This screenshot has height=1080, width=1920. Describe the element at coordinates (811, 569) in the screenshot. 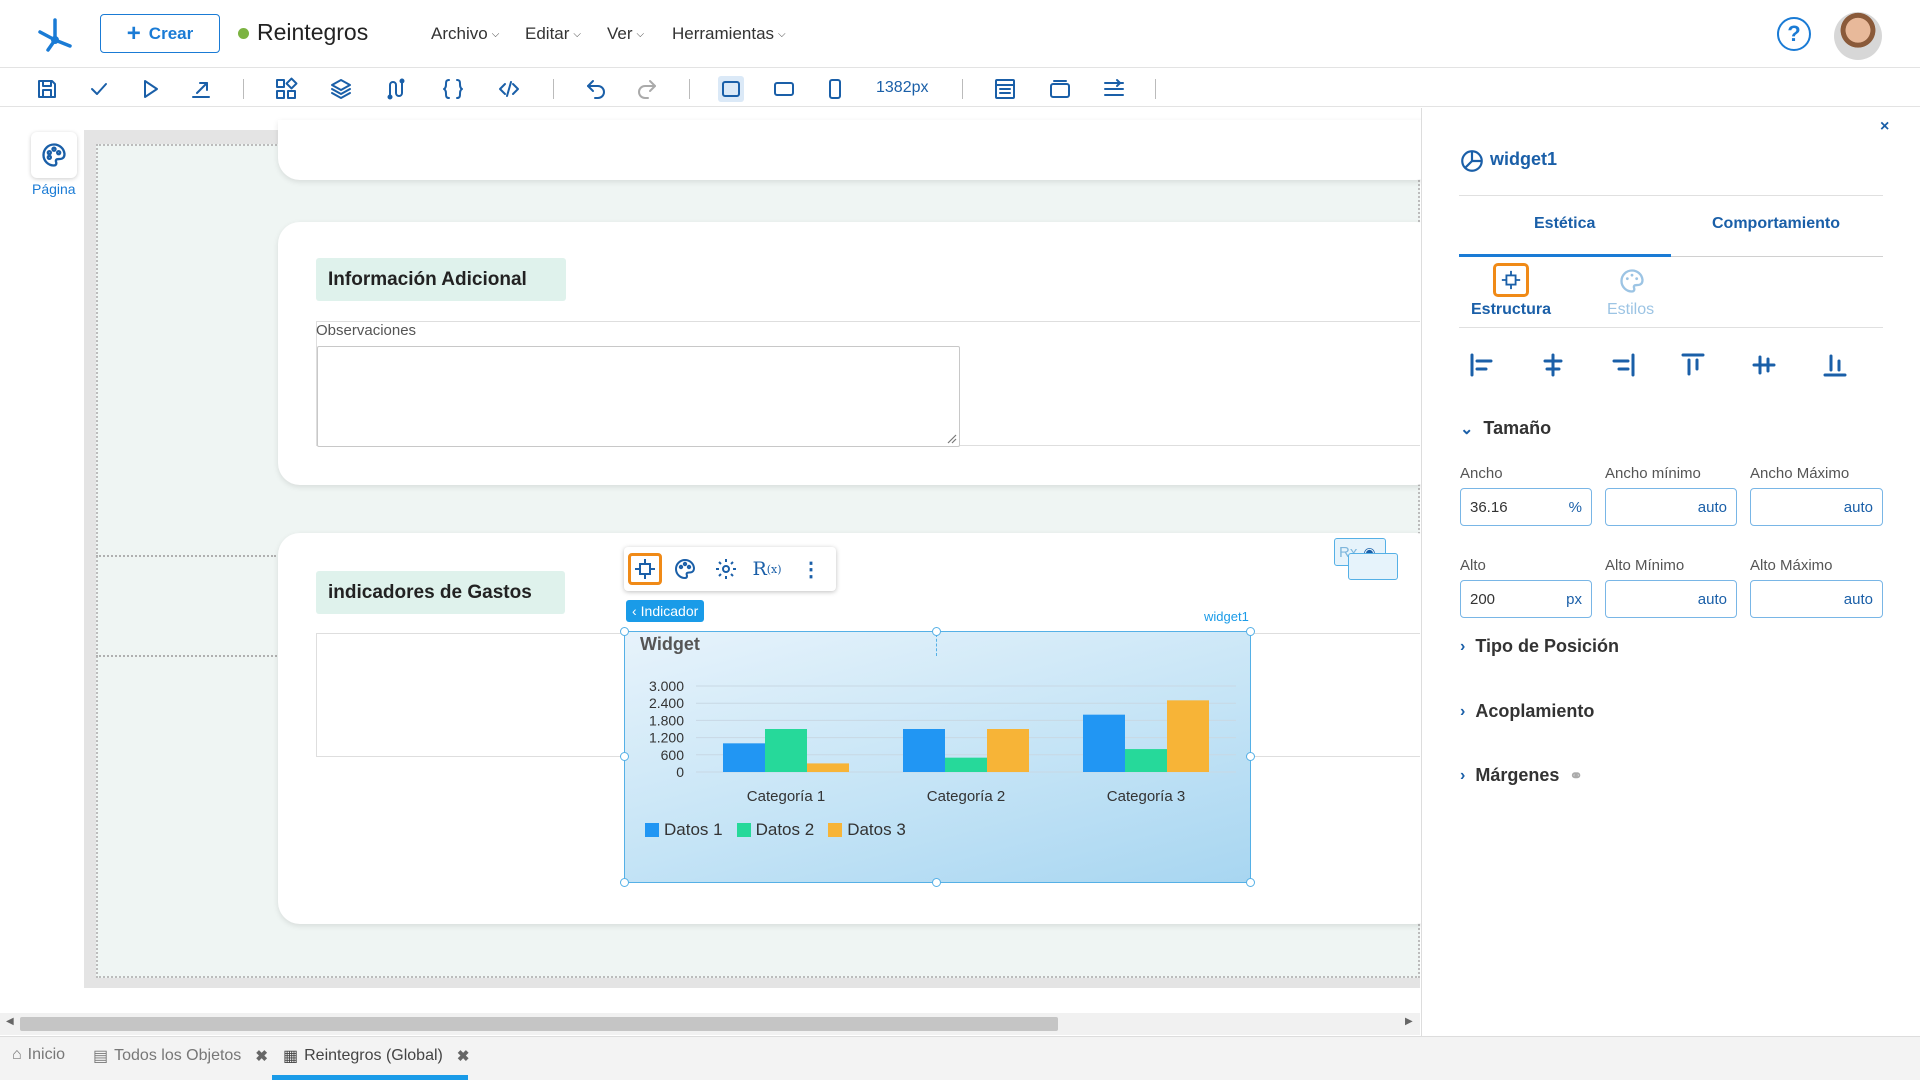

I see `more-options-icon: ⋮` at that location.